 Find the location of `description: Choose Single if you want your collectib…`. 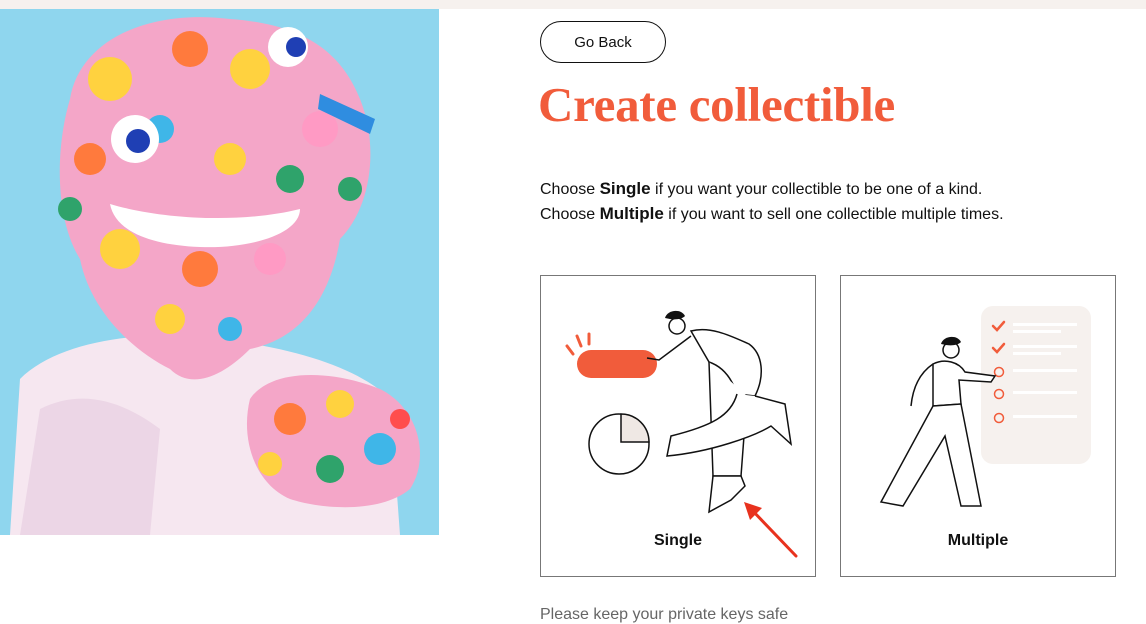

description: Choose Single if you want your collectib… is located at coordinates (772, 202).